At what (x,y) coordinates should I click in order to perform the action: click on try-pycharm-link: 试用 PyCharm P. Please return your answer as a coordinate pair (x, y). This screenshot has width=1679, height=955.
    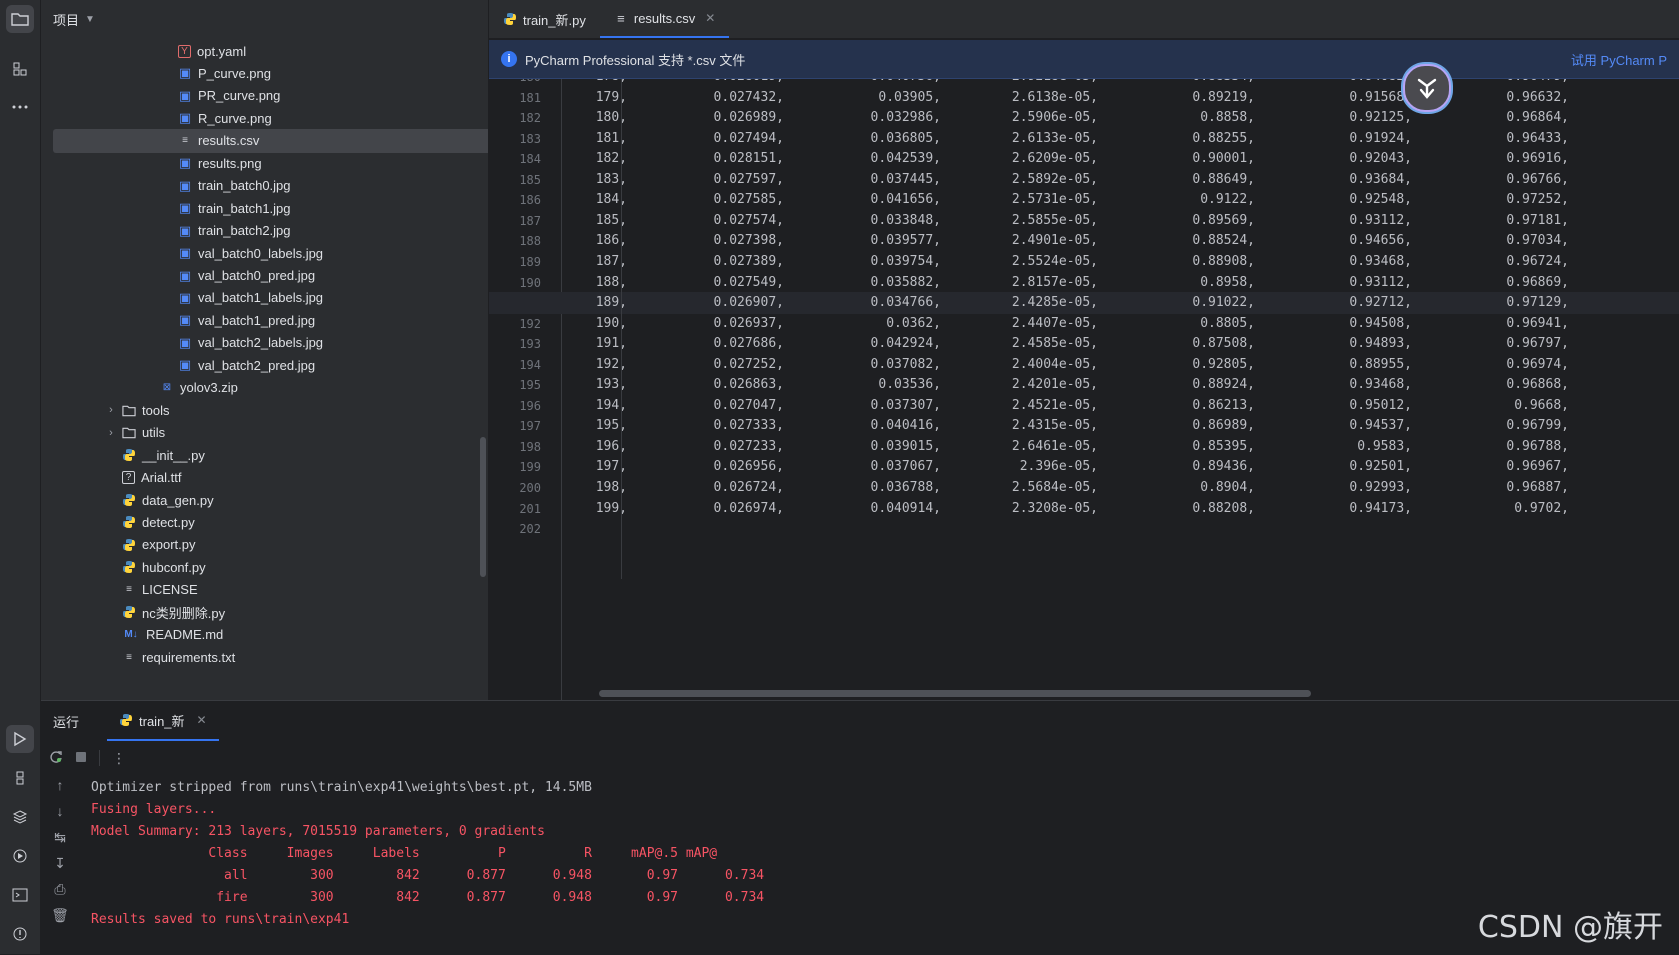
    Looking at the image, I should click on (1619, 59).